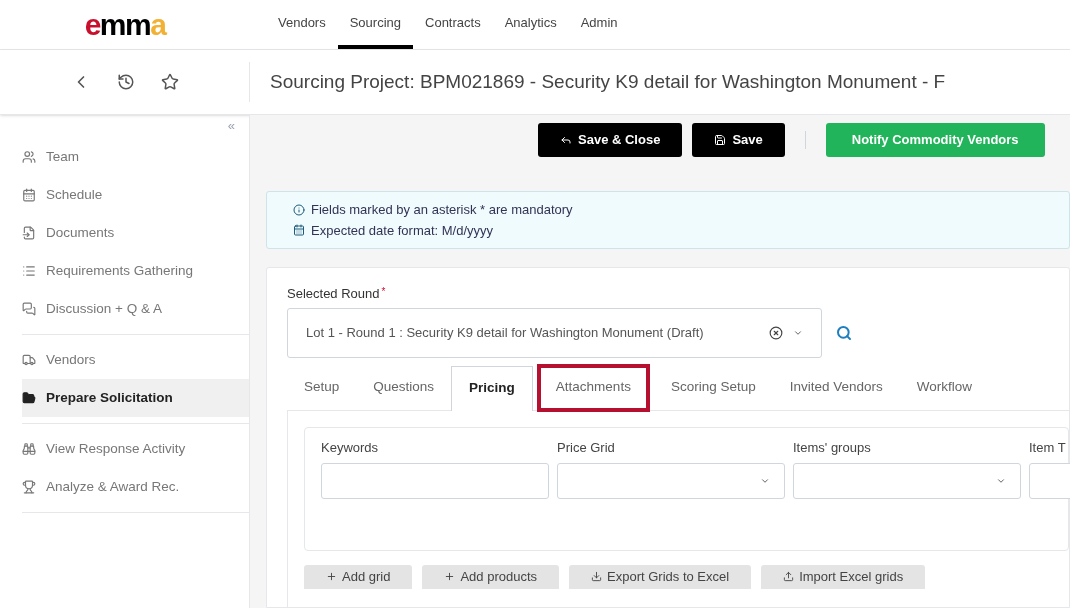 Image resolution: width=1070 pixels, height=608 pixels. What do you see at coordinates (844, 332) in the screenshot?
I see `search-icon` at bounding box center [844, 332].